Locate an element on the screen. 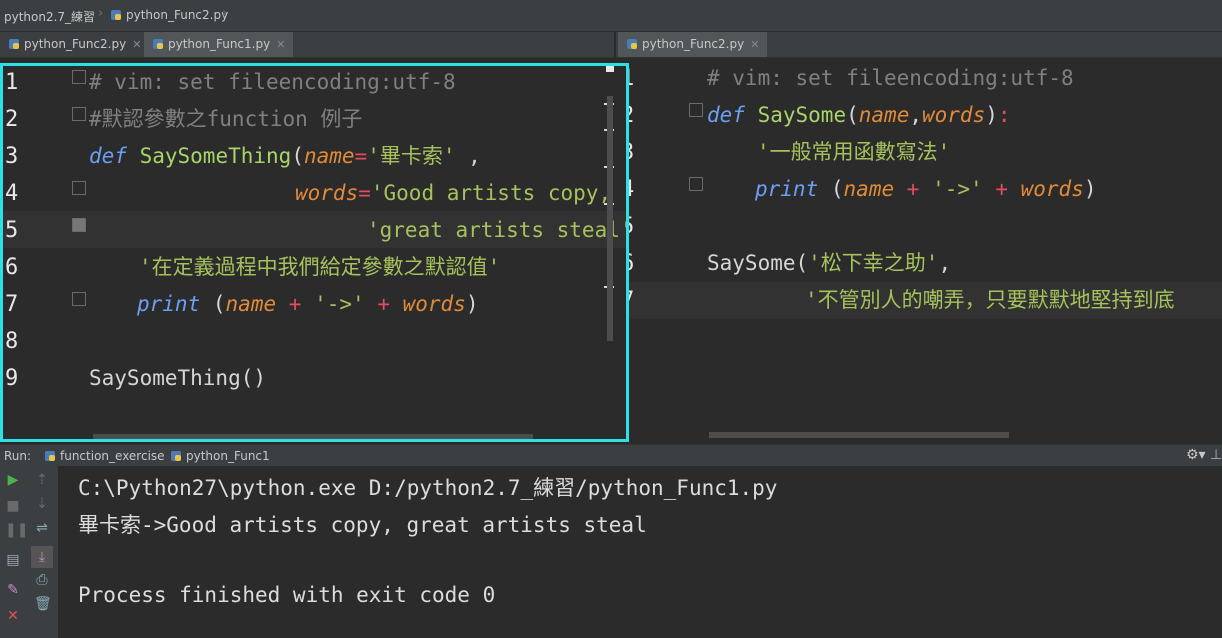 The height and width of the screenshot is (638, 1222). code-line: words='Good artists copy, ' is located at coordinates (462, 193).